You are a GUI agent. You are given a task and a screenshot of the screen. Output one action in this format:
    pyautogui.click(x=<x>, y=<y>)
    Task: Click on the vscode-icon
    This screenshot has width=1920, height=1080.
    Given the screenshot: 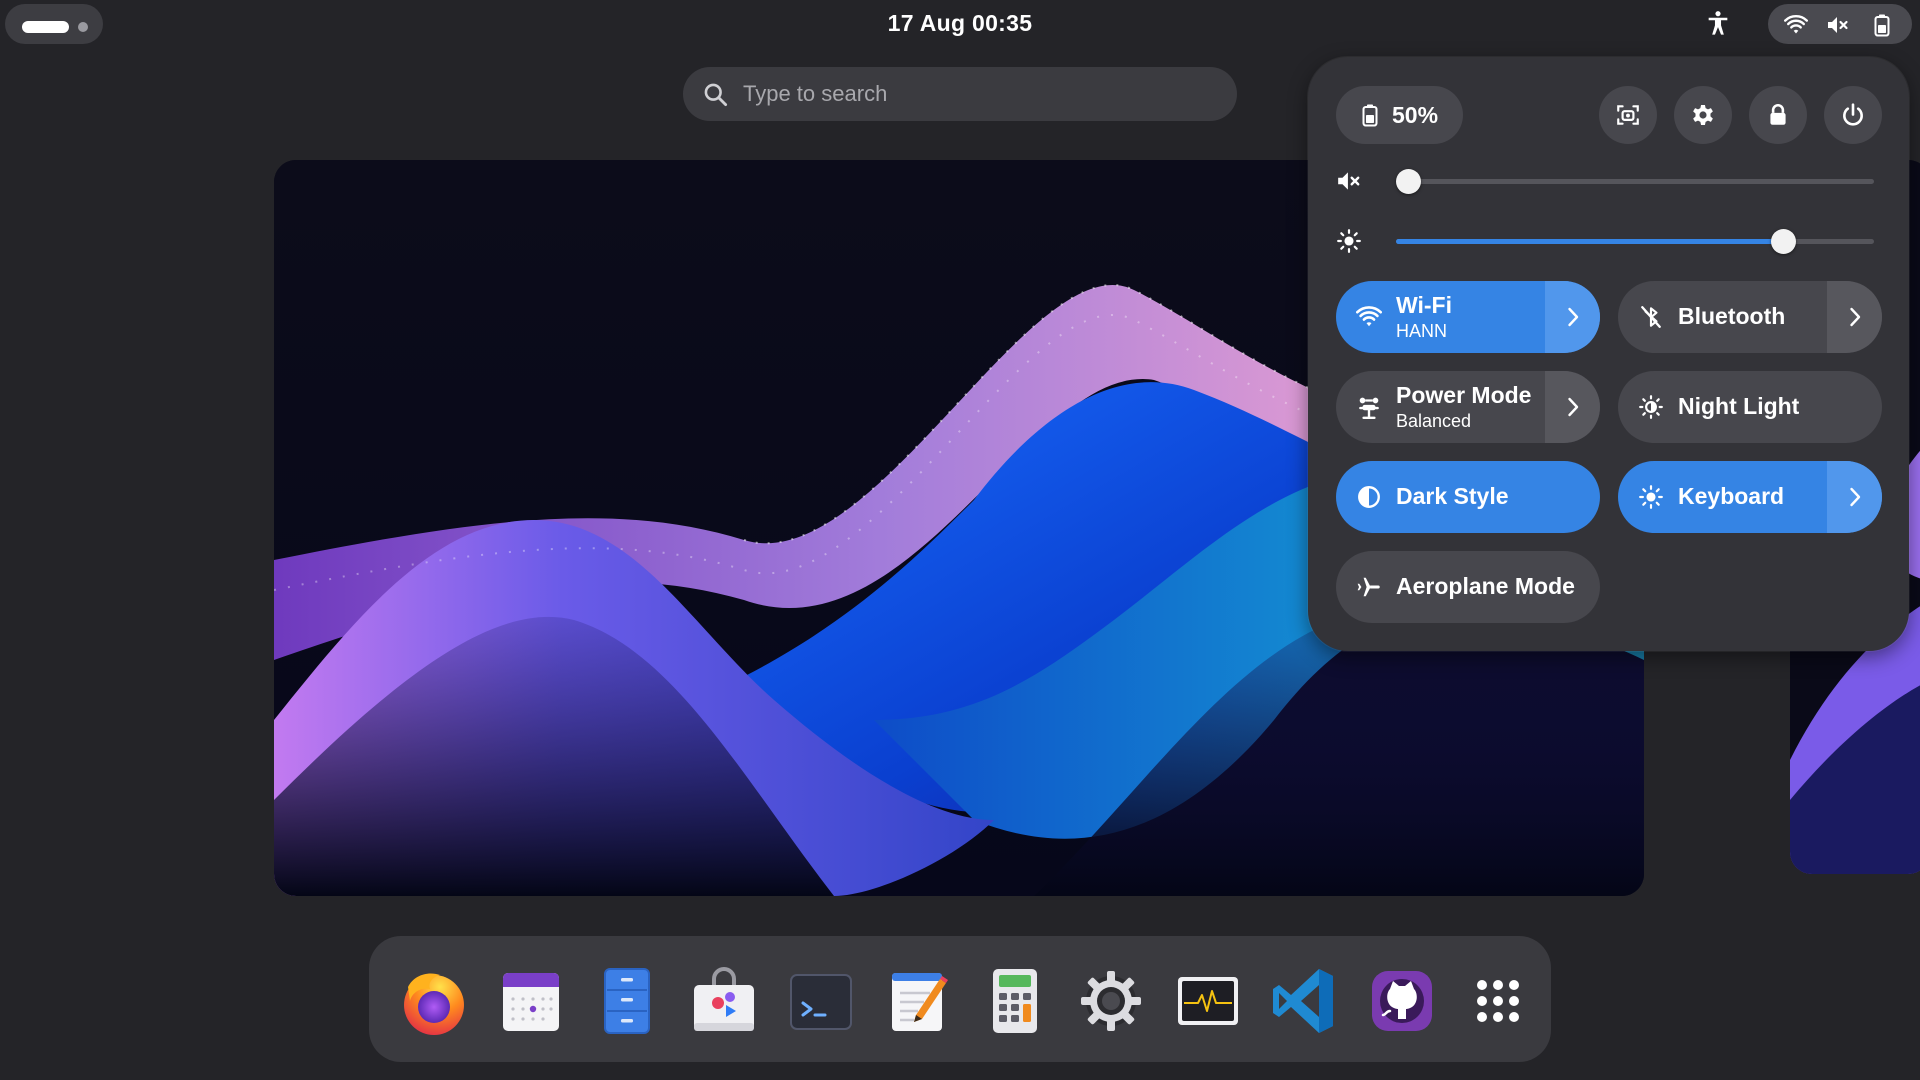 What is the action you would take?
    pyautogui.click(x=1303, y=1001)
    